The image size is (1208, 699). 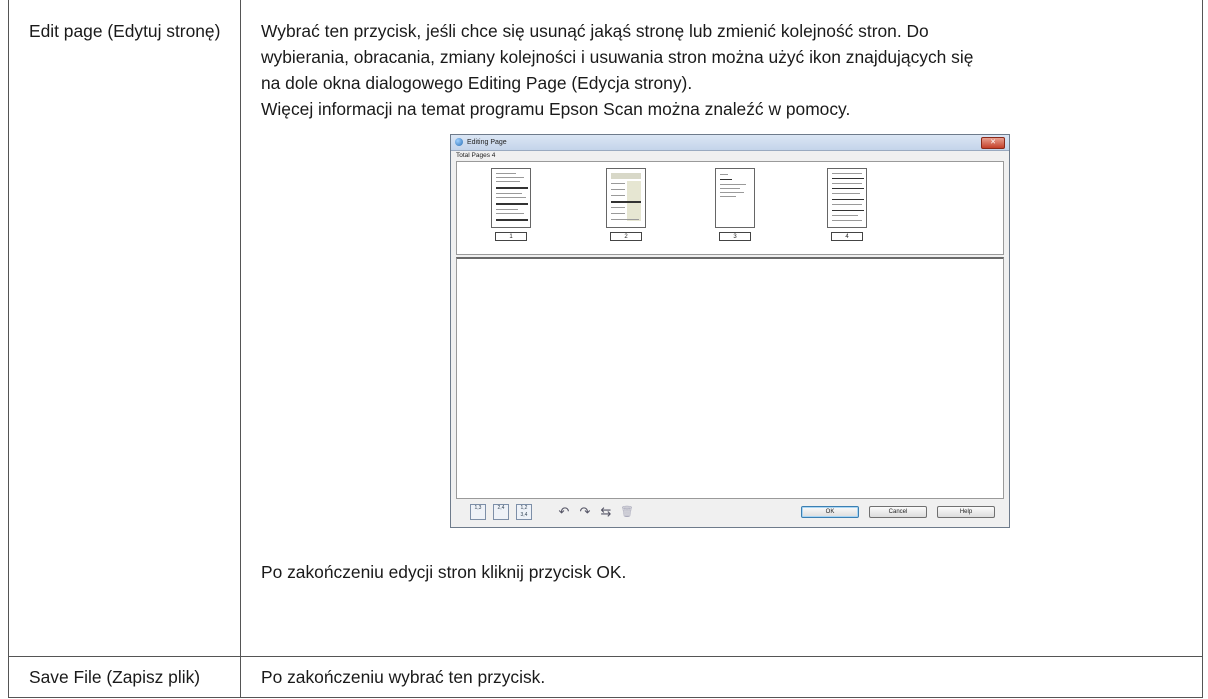 I want to click on row-label-save-file: Save File (Zapisz plik), so click(x=124, y=676).